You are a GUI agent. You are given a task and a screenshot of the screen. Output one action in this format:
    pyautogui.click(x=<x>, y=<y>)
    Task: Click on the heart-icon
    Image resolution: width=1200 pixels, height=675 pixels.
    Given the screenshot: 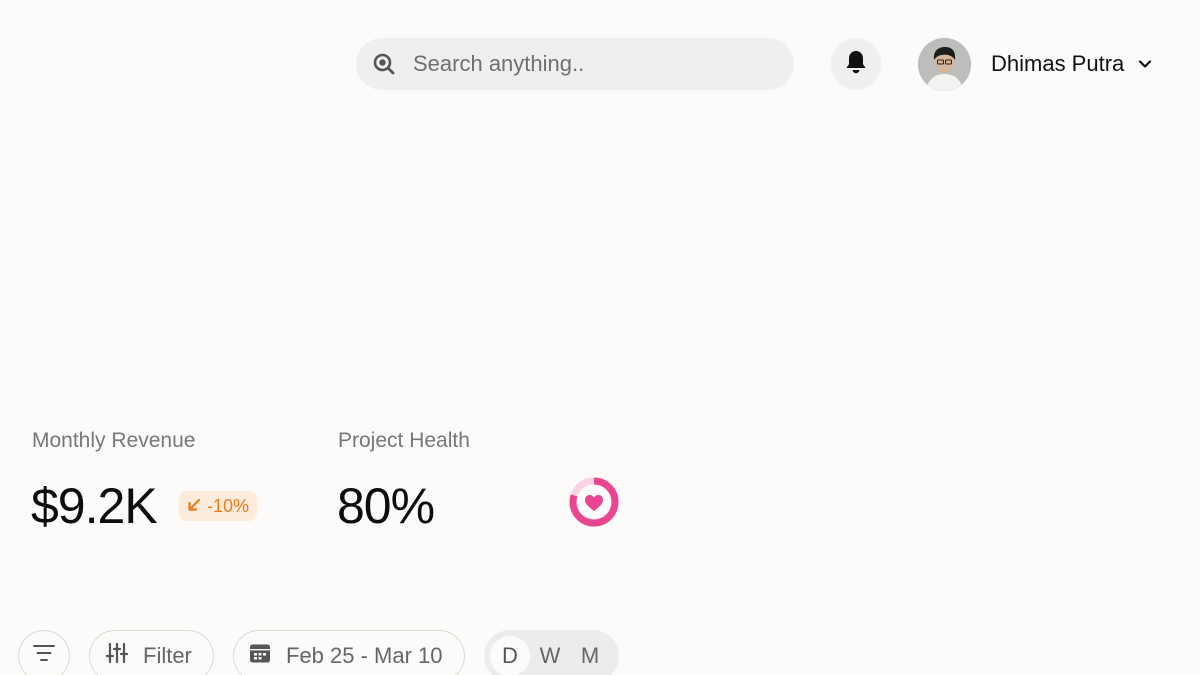 What is the action you would take?
    pyautogui.click(x=594, y=503)
    